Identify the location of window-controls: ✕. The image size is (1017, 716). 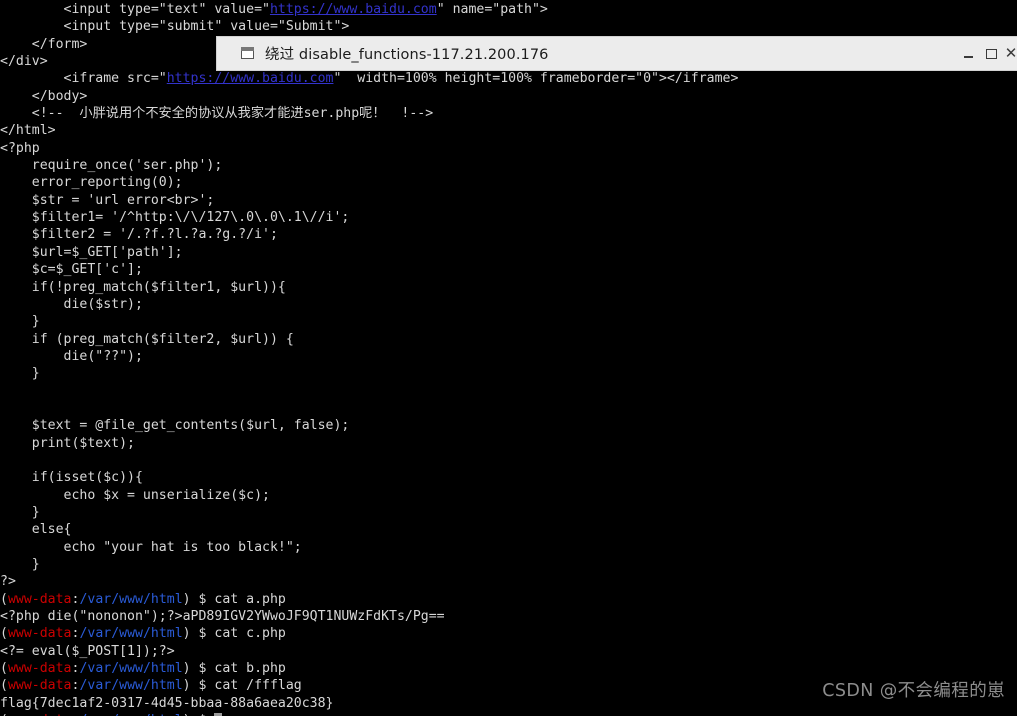
(987, 53).